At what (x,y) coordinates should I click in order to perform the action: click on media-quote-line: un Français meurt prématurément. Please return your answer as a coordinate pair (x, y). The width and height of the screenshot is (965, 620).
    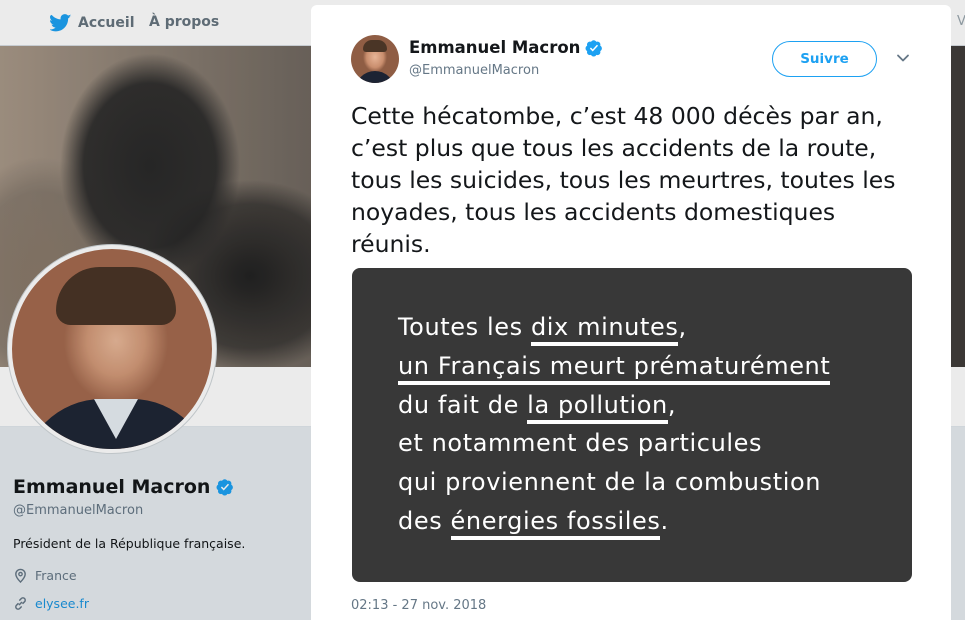
    Looking at the image, I should click on (614, 366).